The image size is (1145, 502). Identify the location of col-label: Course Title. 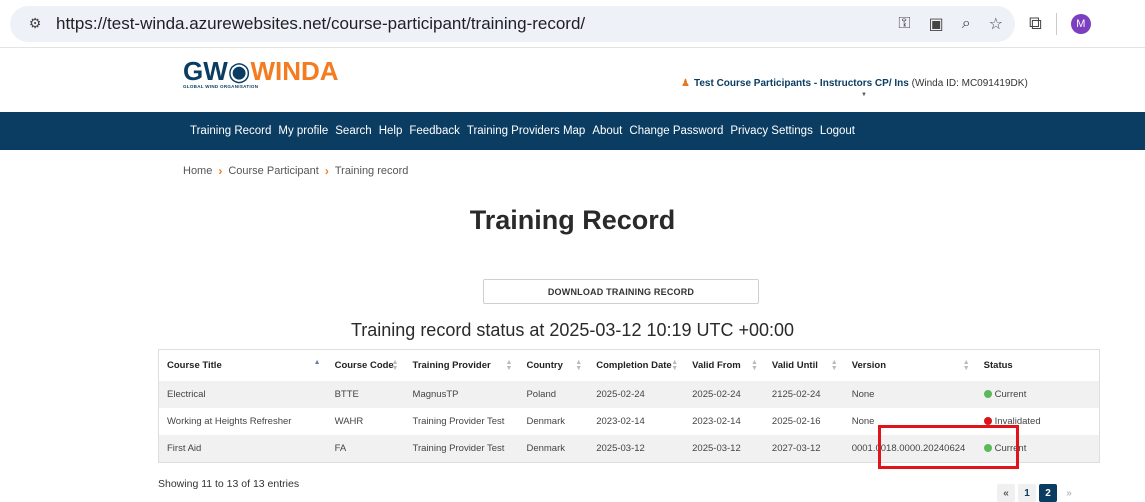
(194, 365).